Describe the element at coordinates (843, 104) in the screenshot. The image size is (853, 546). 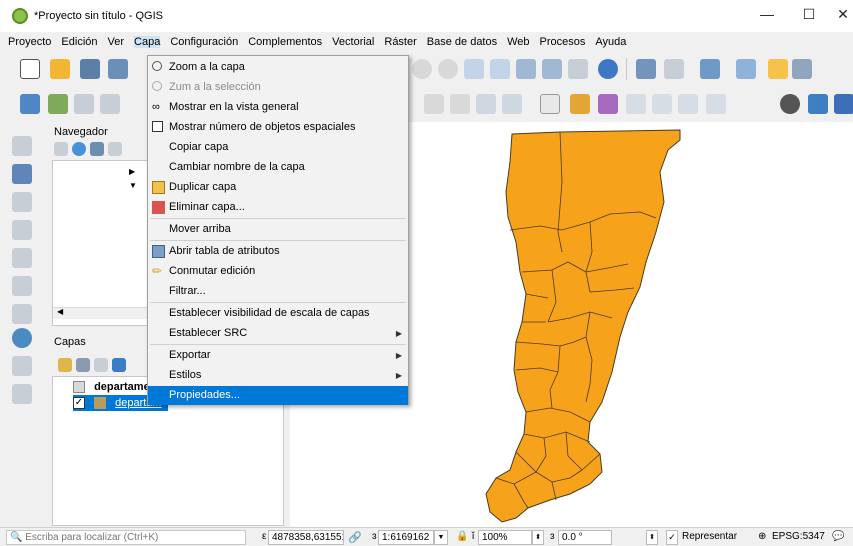
I see `help-icon` at that location.